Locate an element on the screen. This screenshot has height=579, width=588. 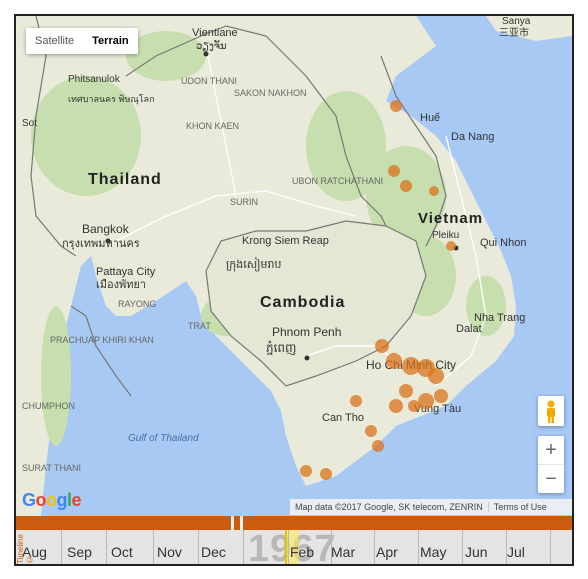
label-pattaya-th: เมืองพัทยา is located at coordinates (121, 284).